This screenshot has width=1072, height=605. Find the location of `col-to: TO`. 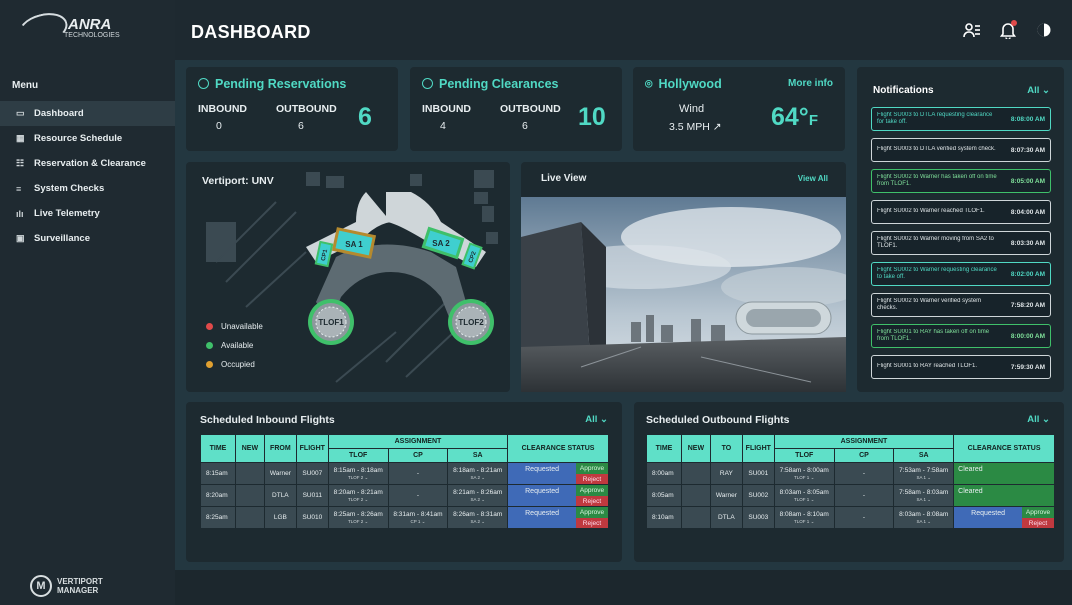

col-to: TO is located at coordinates (726, 448).